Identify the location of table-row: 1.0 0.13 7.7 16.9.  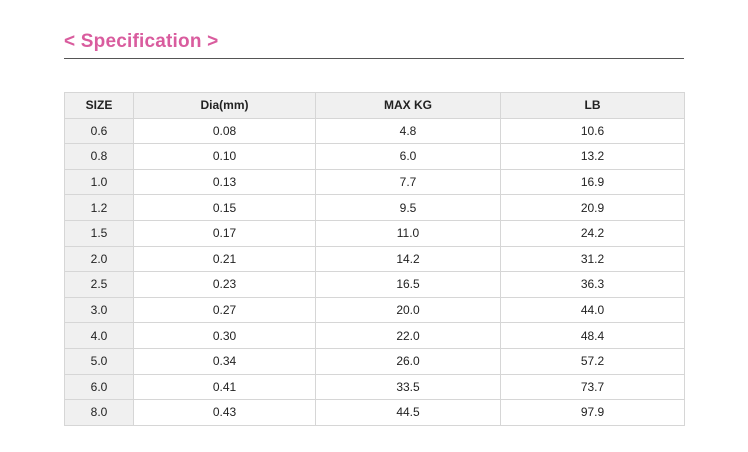
(374, 182).